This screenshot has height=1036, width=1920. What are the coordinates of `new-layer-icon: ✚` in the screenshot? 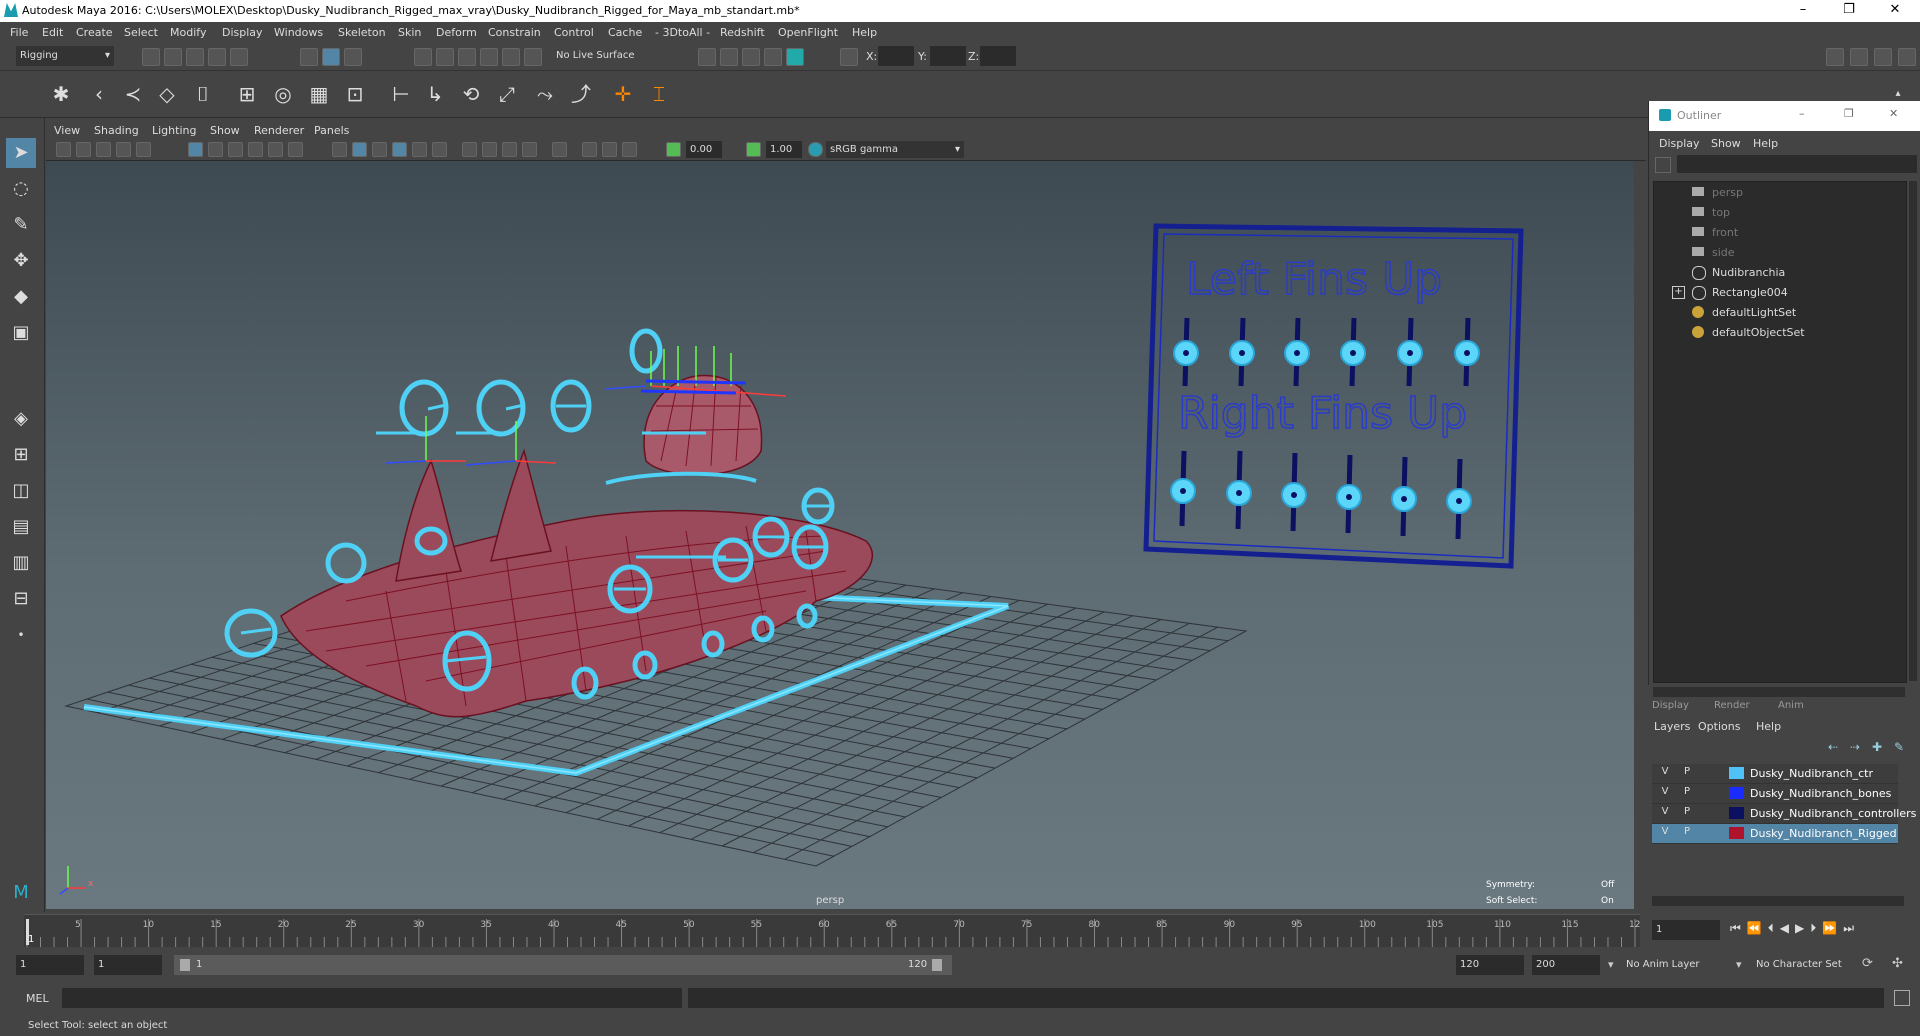 It's located at (1877, 747).